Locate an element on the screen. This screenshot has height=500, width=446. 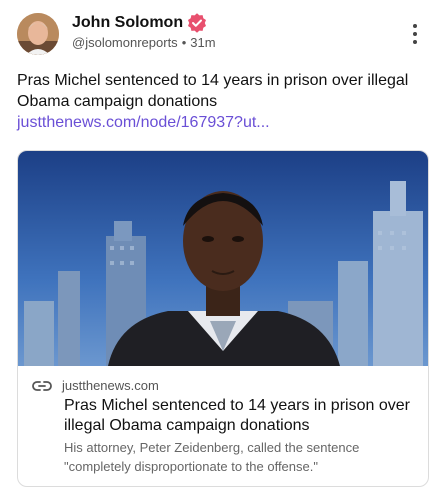
author-handle: @jsolomonreports is located at coordinates (125, 42).